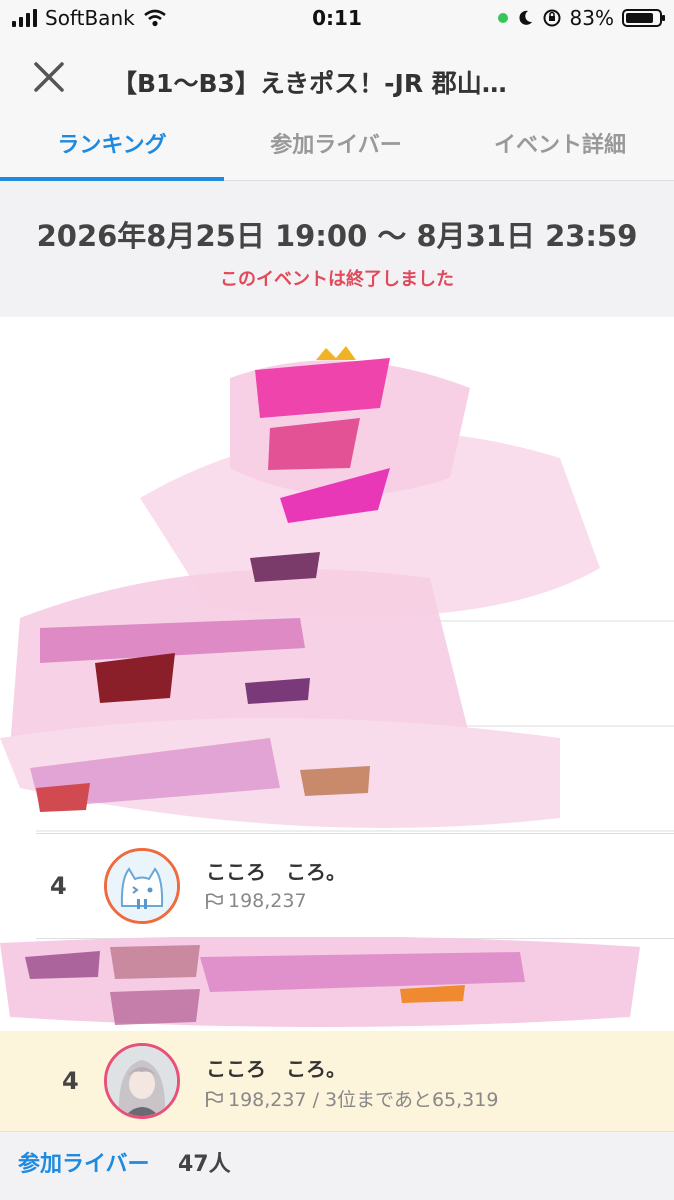 The width and height of the screenshot is (674, 1200). I want to click on score: 198,237, so click(255, 901).